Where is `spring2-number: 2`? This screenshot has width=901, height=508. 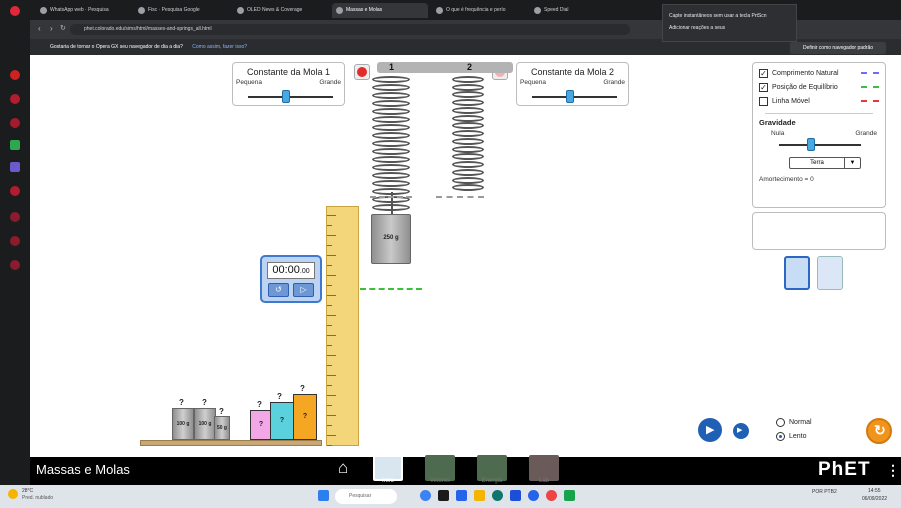 spring2-number: 2 is located at coordinates (470, 67).